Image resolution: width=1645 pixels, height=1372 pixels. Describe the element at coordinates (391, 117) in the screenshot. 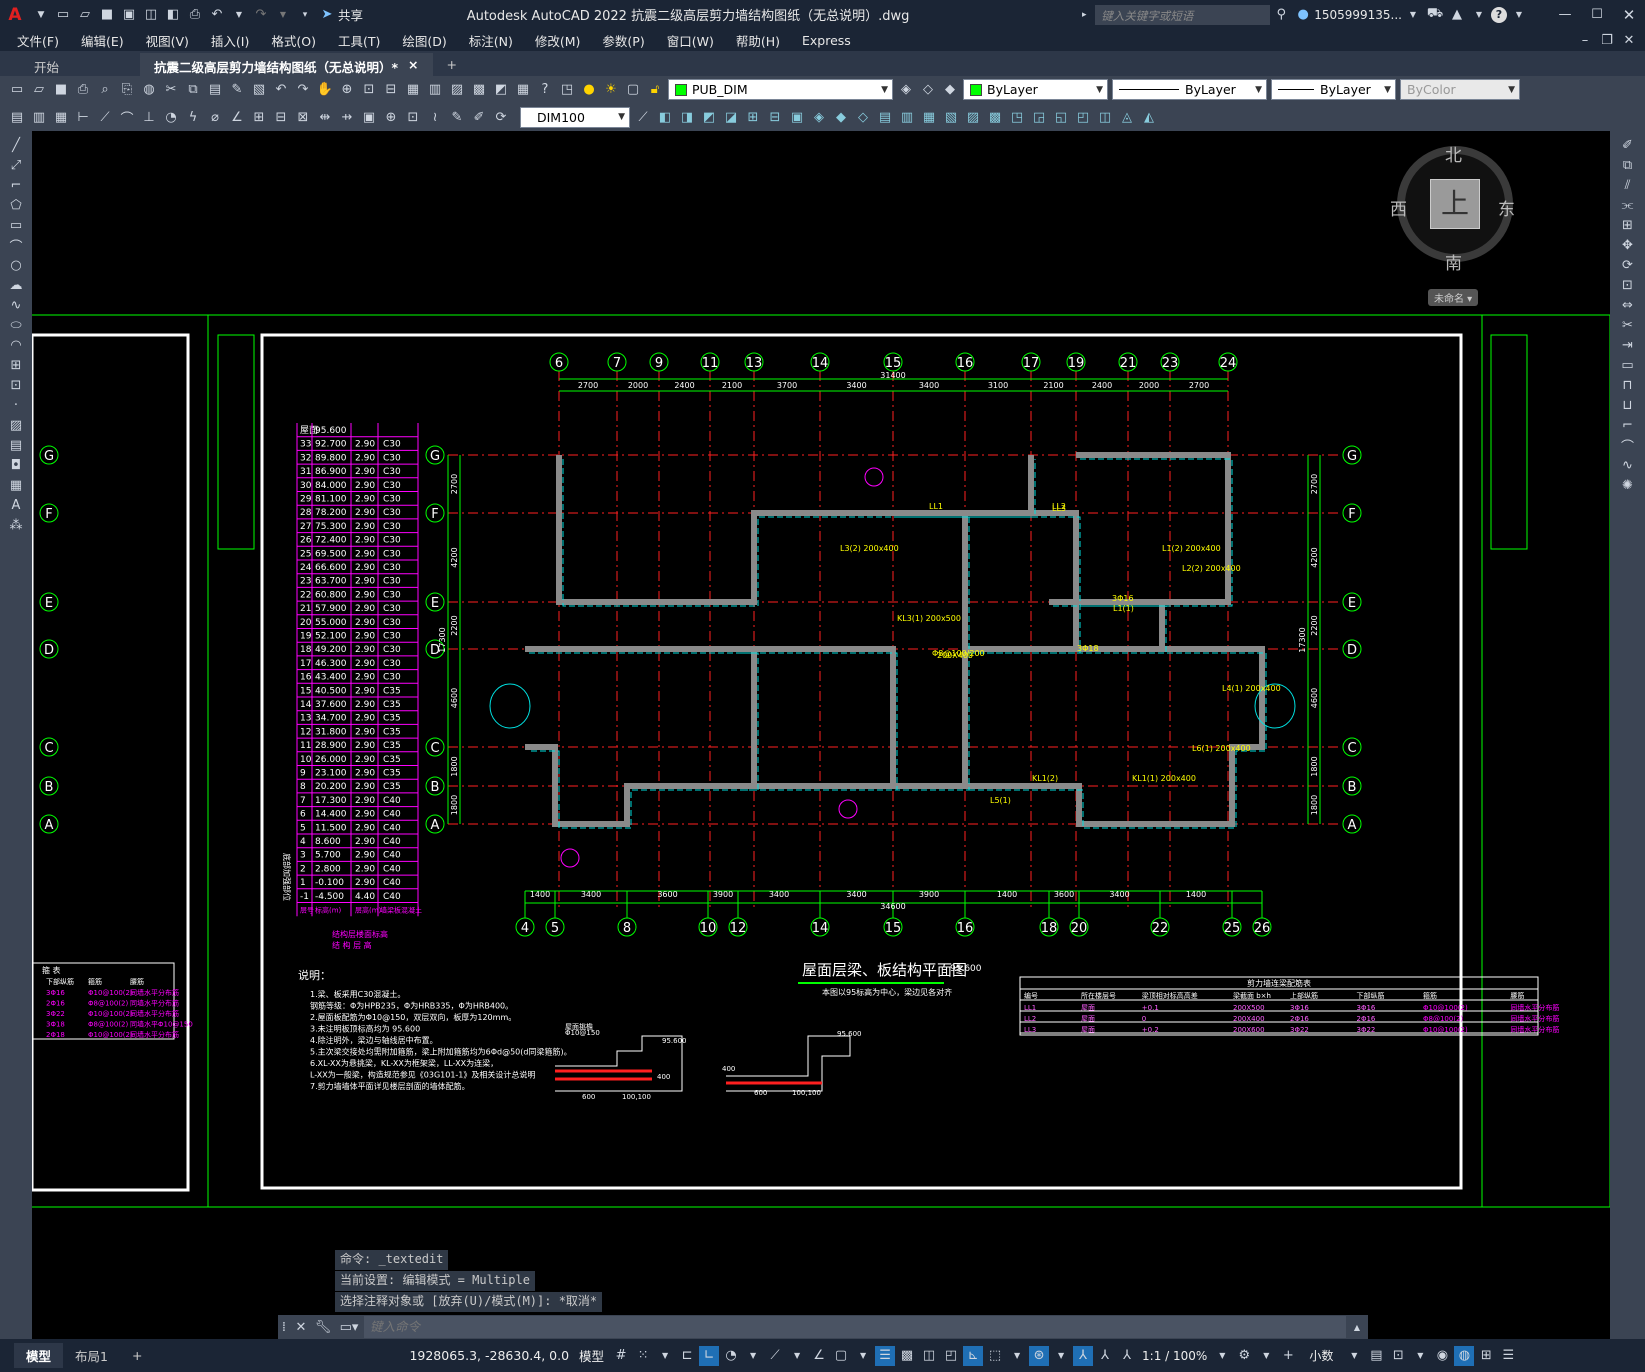

I see `center-mark-icon: ⊕` at that location.